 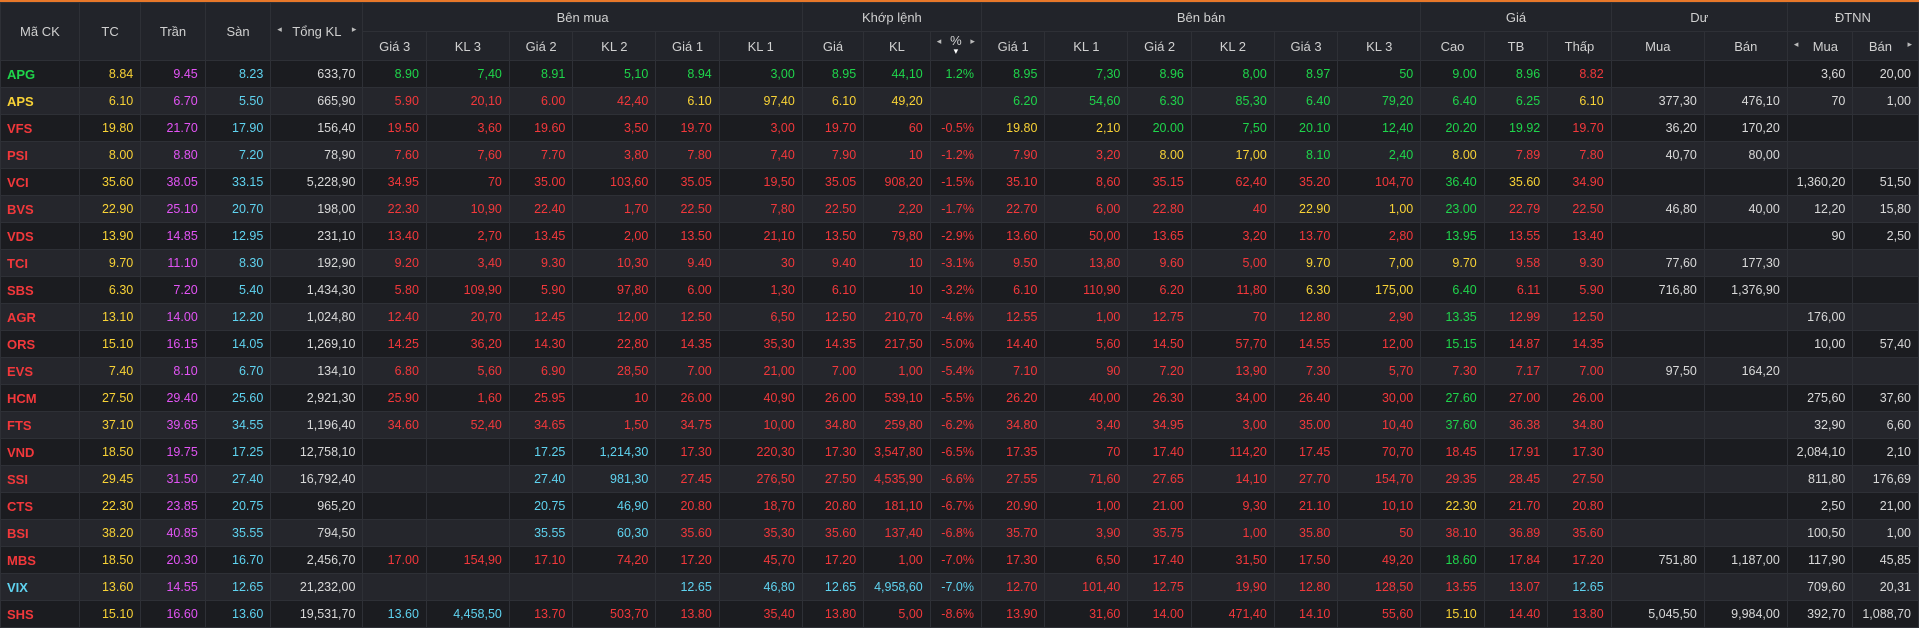 I want to click on bid-price1-cell: 17.20, so click(x=687, y=560).